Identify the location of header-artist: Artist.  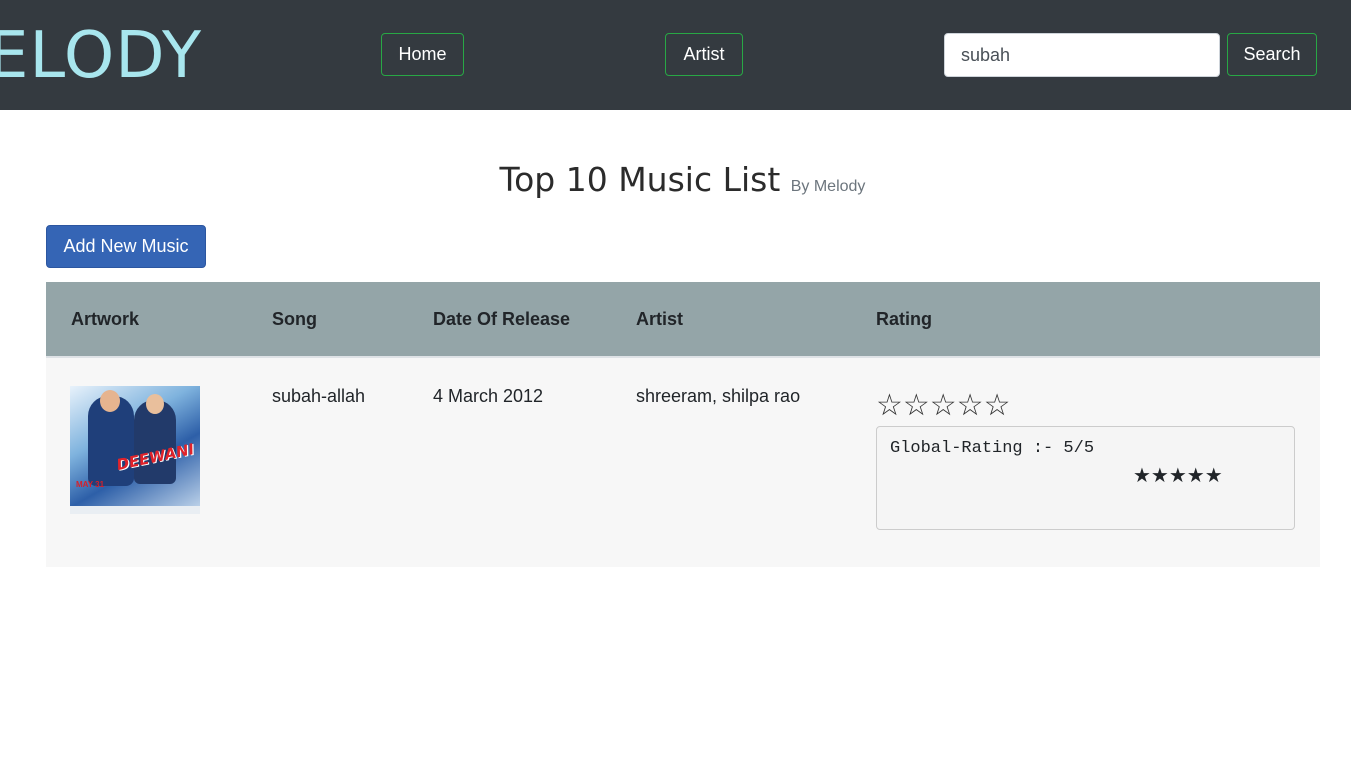
(660, 319).